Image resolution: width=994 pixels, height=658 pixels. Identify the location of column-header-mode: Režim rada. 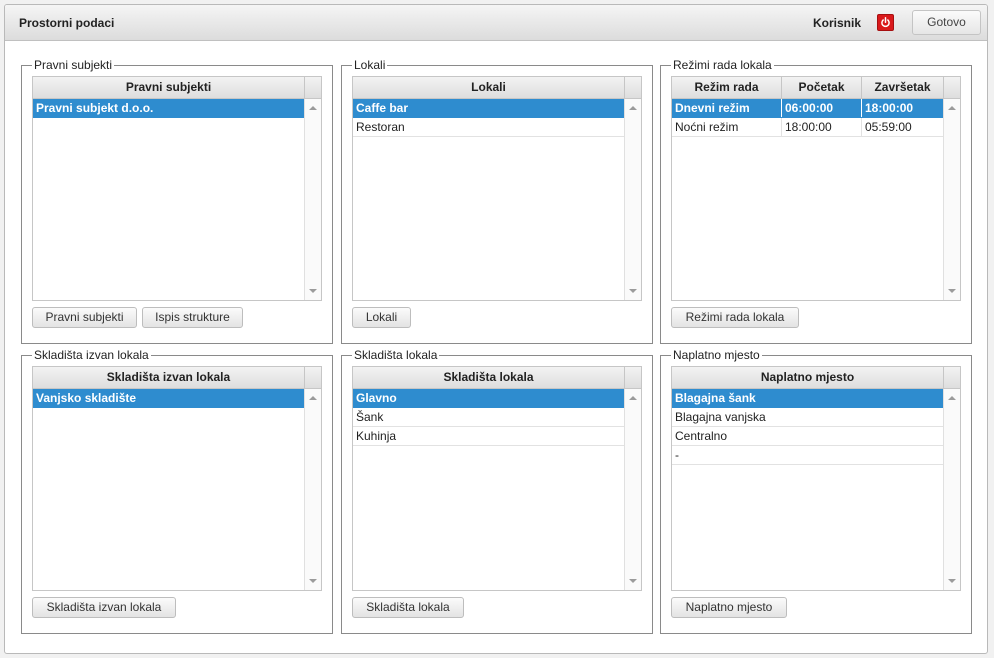
(727, 87).